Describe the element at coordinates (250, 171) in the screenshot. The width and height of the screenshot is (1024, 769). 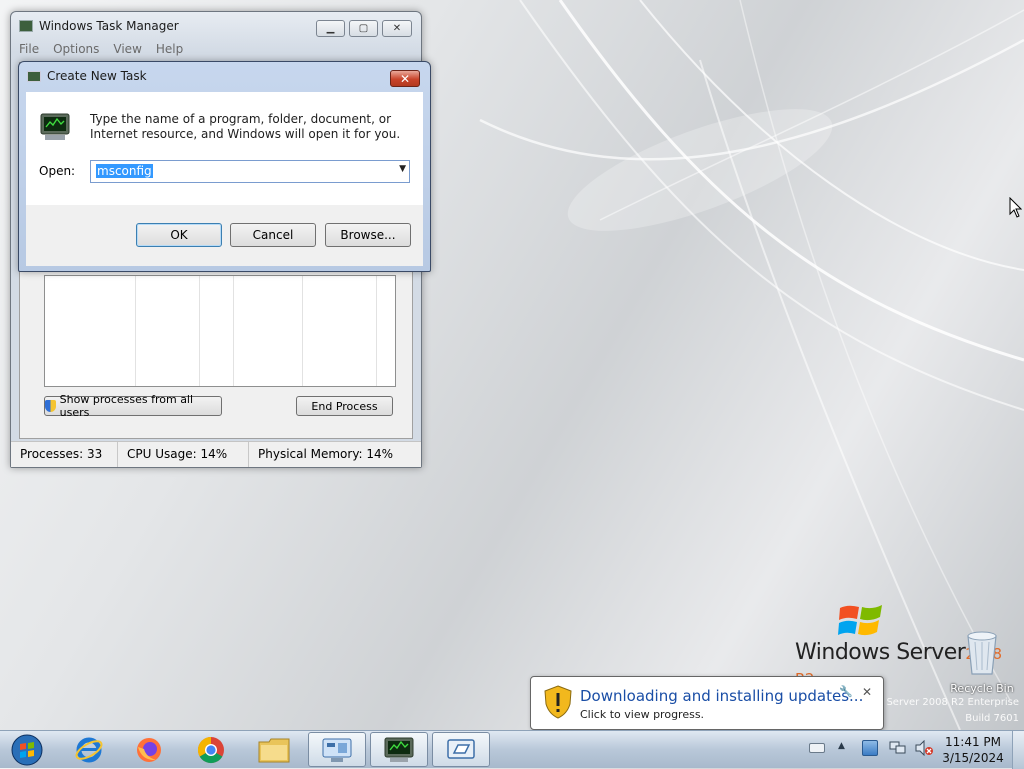
I see `open-combobox: msconfig ▼` at that location.